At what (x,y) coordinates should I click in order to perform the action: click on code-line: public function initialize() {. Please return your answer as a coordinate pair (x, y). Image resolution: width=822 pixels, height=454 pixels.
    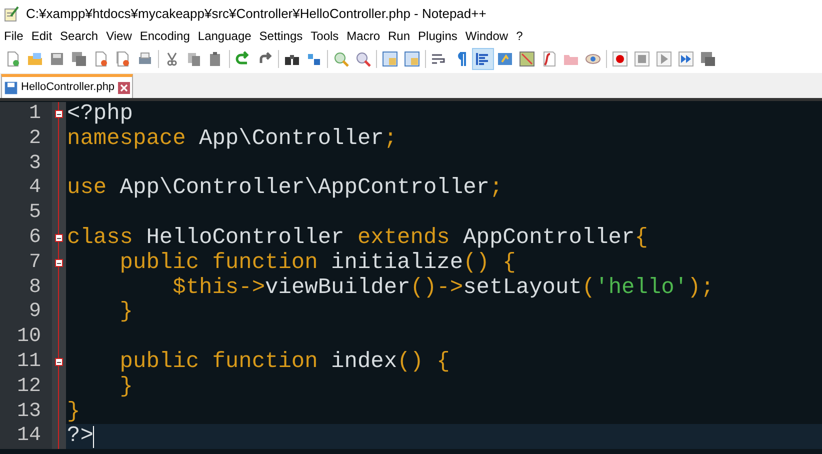
    Looking at the image, I should click on (317, 263).